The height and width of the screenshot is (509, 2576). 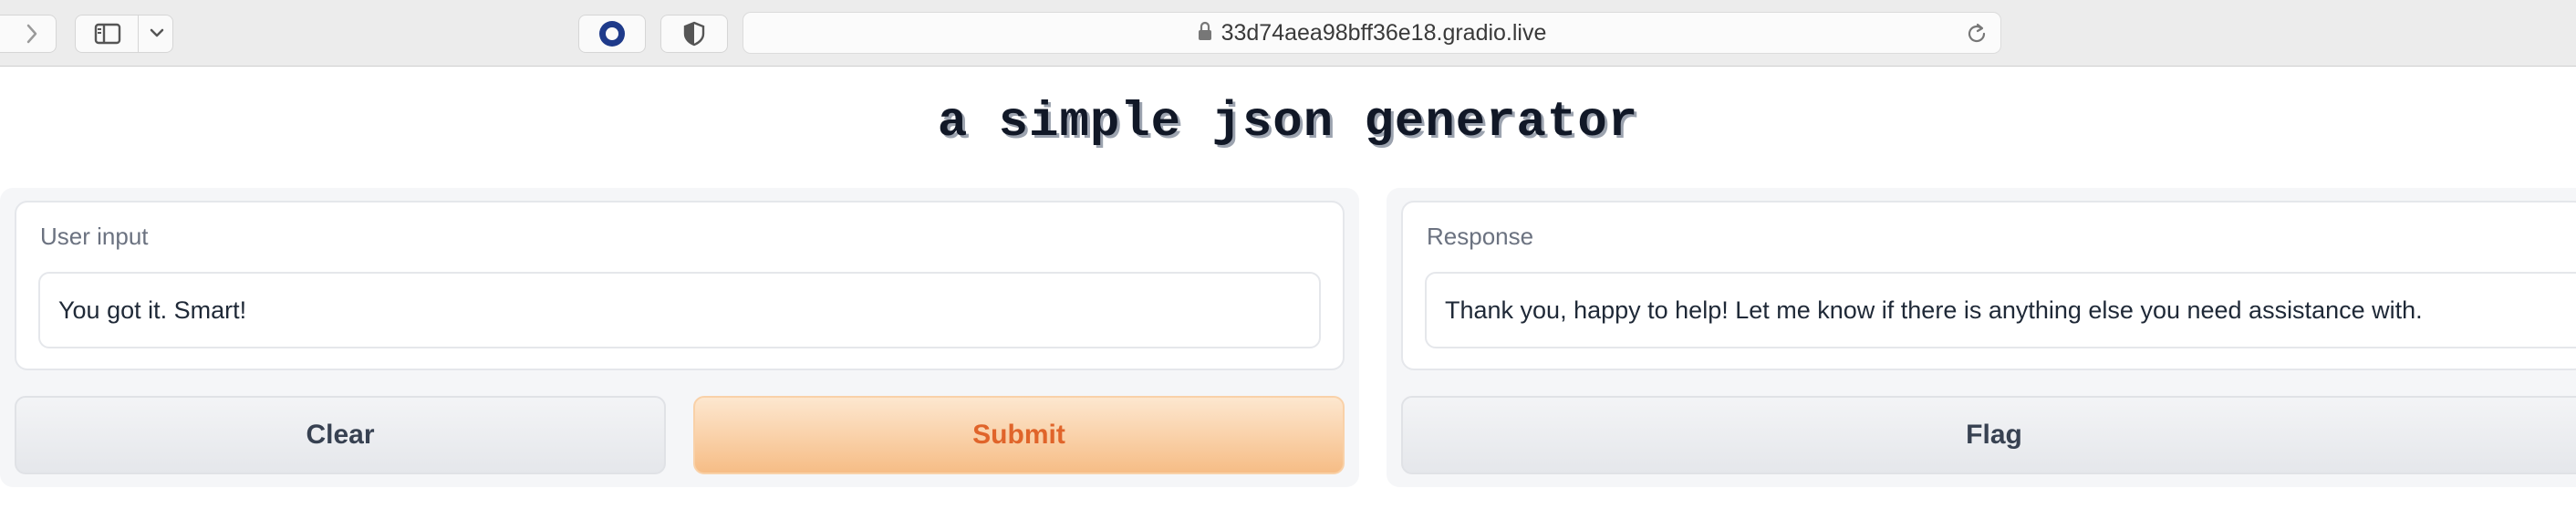 What do you see at coordinates (32, 34) in the screenshot?
I see `chevron-right-icon` at bounding box center [32, 34].